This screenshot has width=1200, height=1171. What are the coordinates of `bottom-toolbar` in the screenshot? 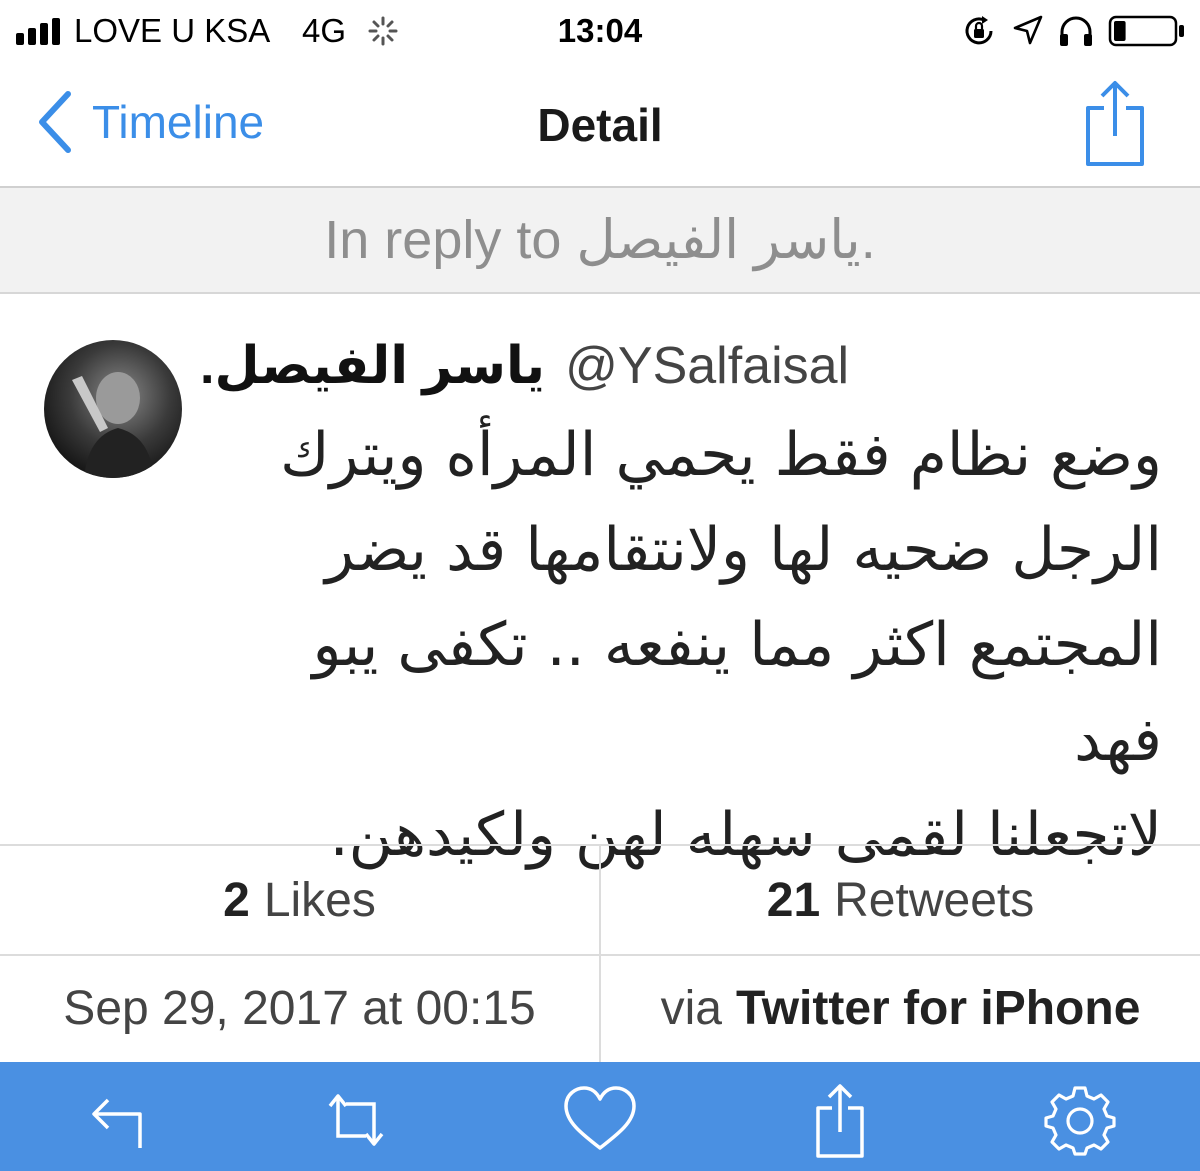 It's located at (600, 1116).